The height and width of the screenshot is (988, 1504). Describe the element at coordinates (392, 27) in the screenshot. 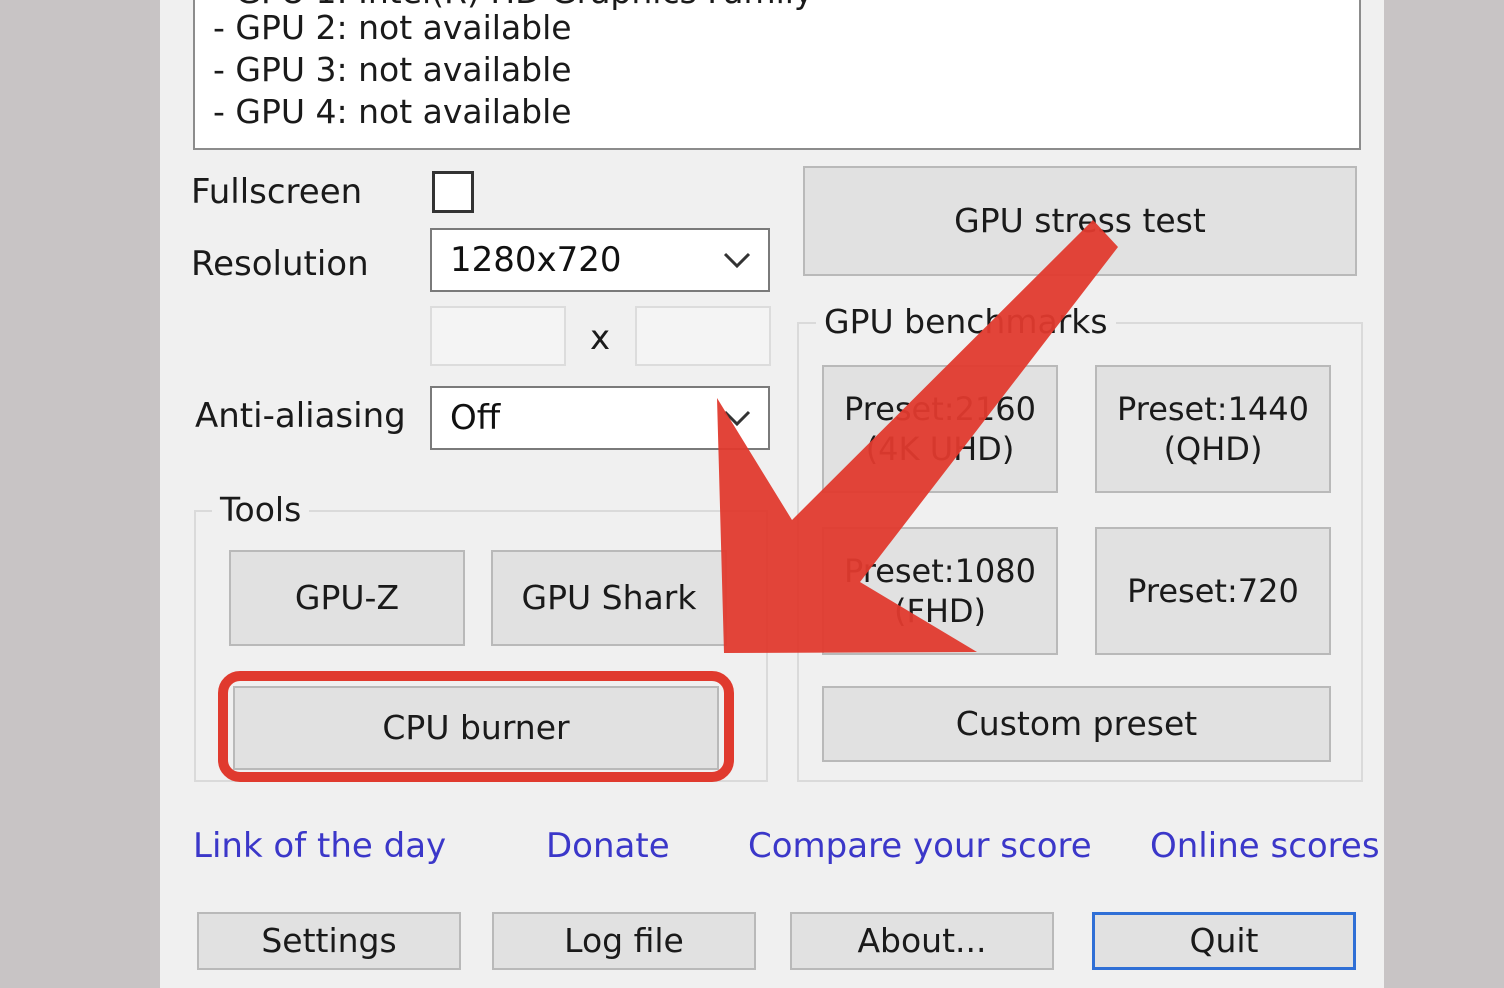

I see `gpu-2-line: - GPU 2: not available` at that location.